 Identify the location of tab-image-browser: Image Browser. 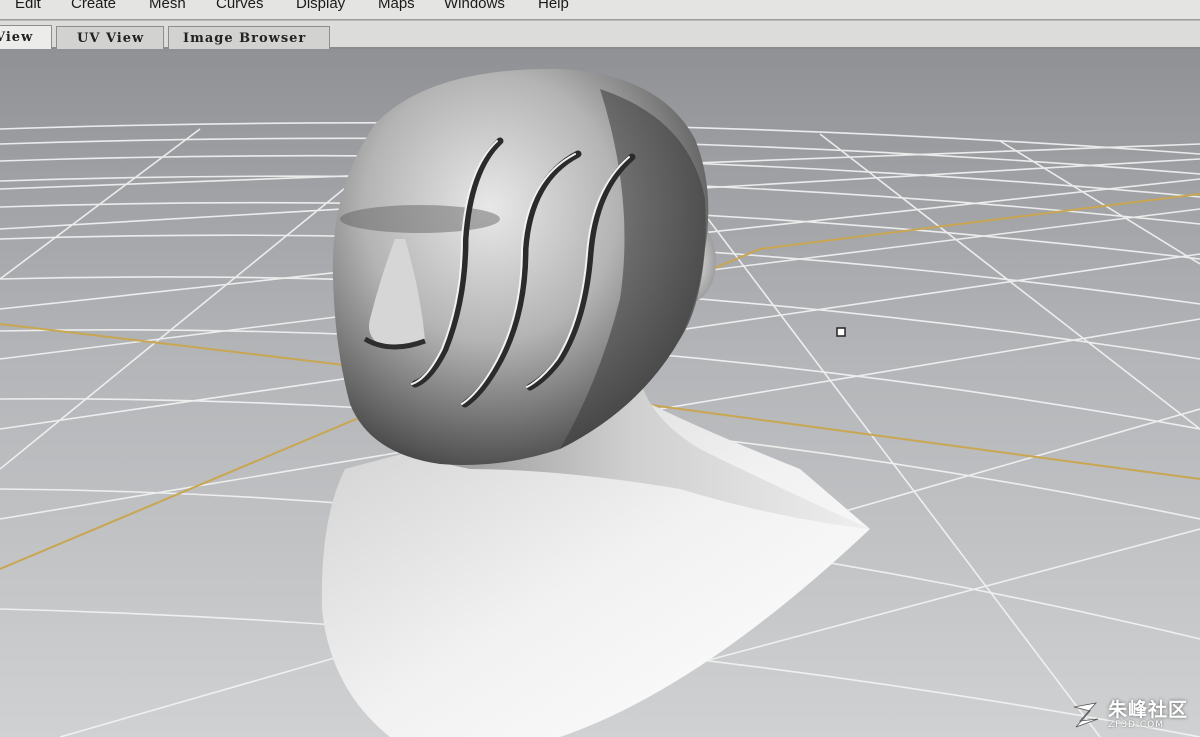
(249, 37).